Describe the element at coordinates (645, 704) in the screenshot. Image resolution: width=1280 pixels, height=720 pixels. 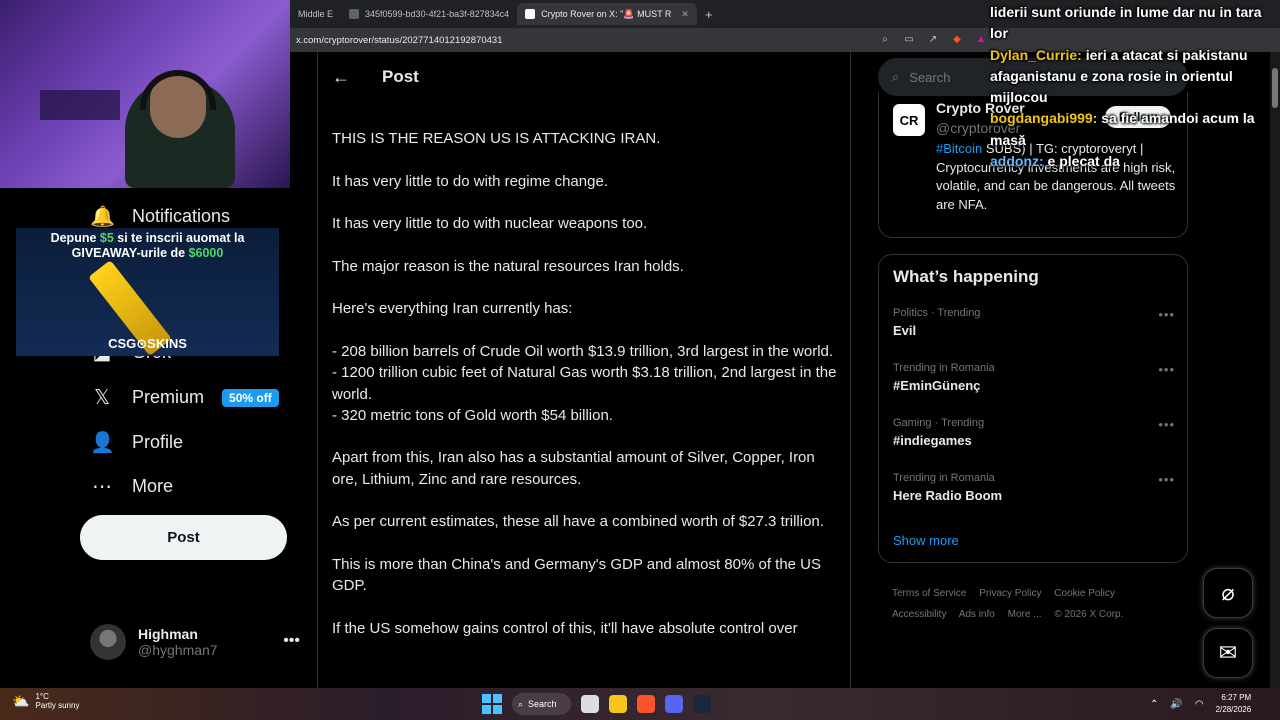
I see `brave-browser-icon` at that location.